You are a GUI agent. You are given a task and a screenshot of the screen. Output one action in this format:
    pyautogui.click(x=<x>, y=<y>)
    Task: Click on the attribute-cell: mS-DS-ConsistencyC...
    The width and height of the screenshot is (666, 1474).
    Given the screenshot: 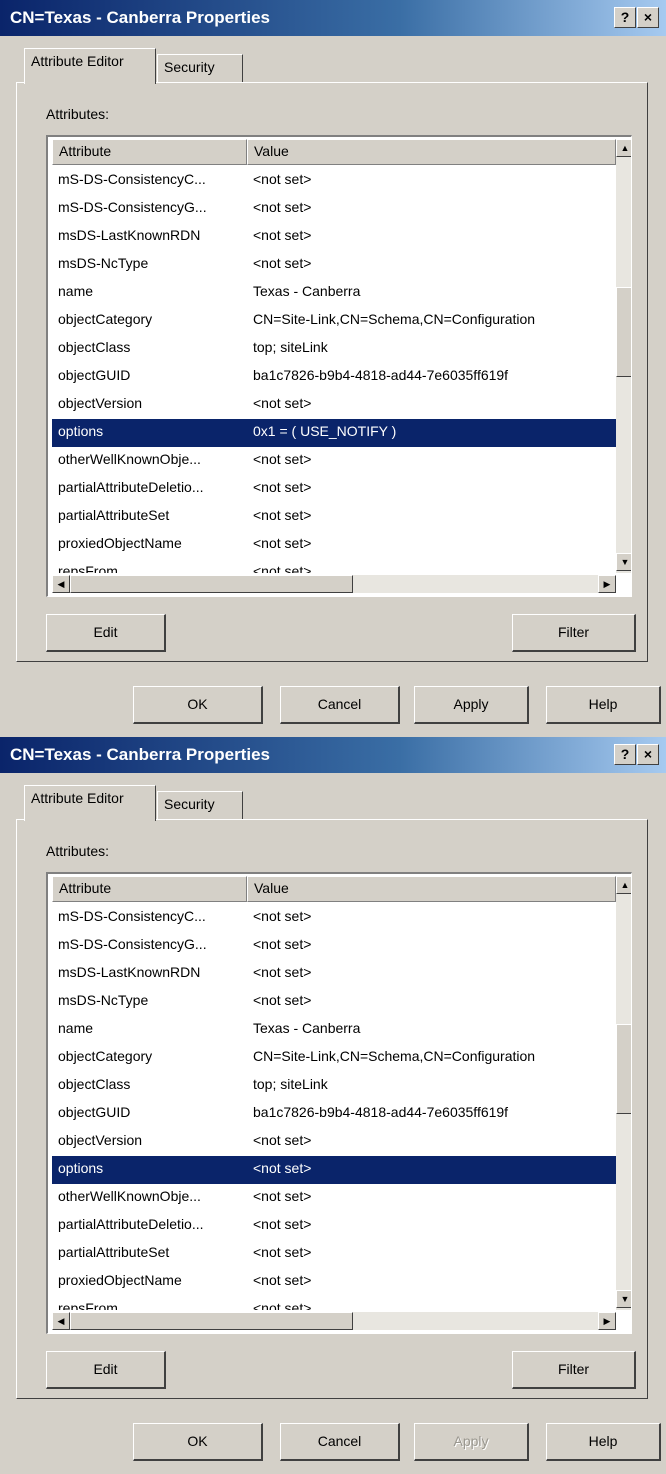 What is the action you would take?
    pyautogui.click(x=132, y=179)
    